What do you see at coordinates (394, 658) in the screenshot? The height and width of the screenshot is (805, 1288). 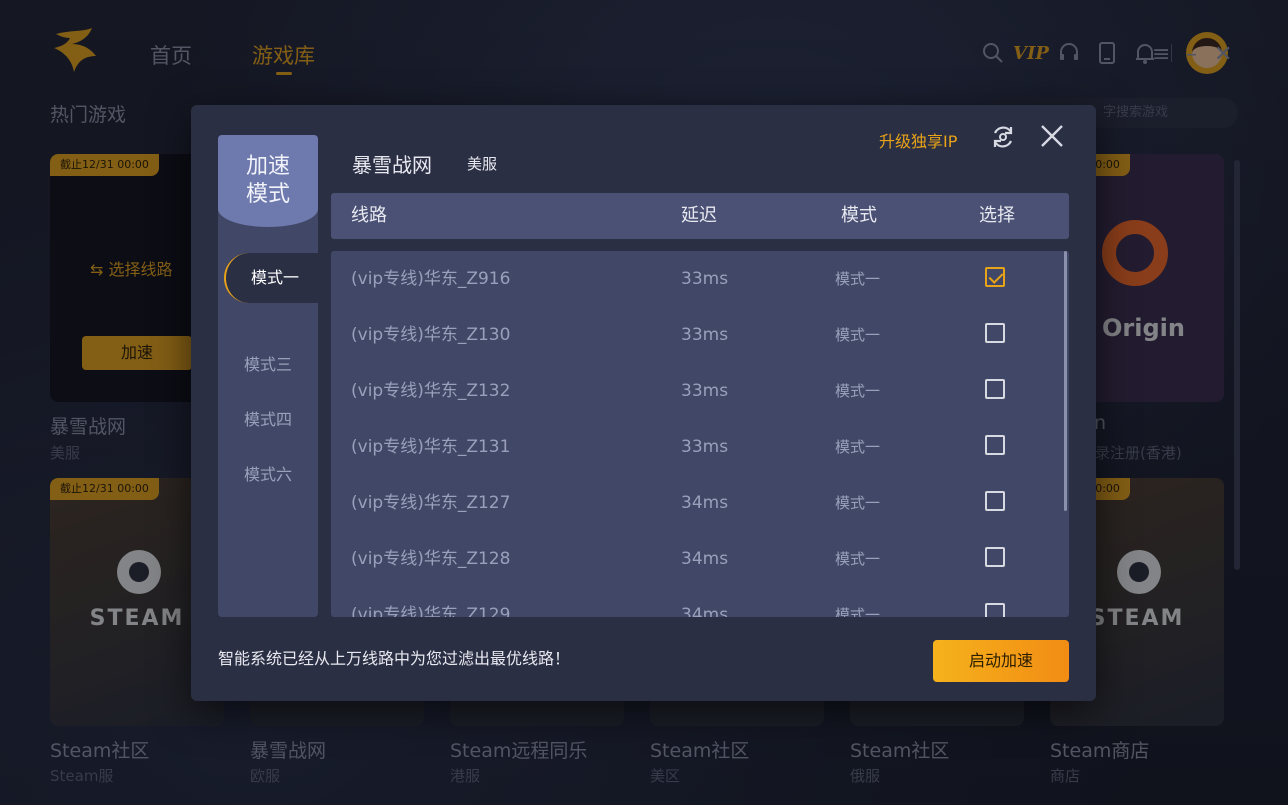 I see `footer-hint: 智能系统已经从上万线路中为您过滤出最优线路！` at bounding box center [394, 658].